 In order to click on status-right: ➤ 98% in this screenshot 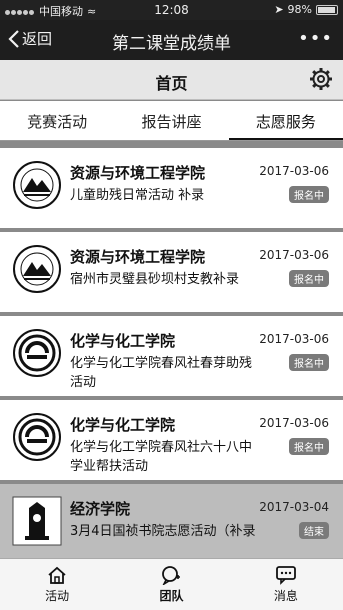, I will do `click(306, 9)`.